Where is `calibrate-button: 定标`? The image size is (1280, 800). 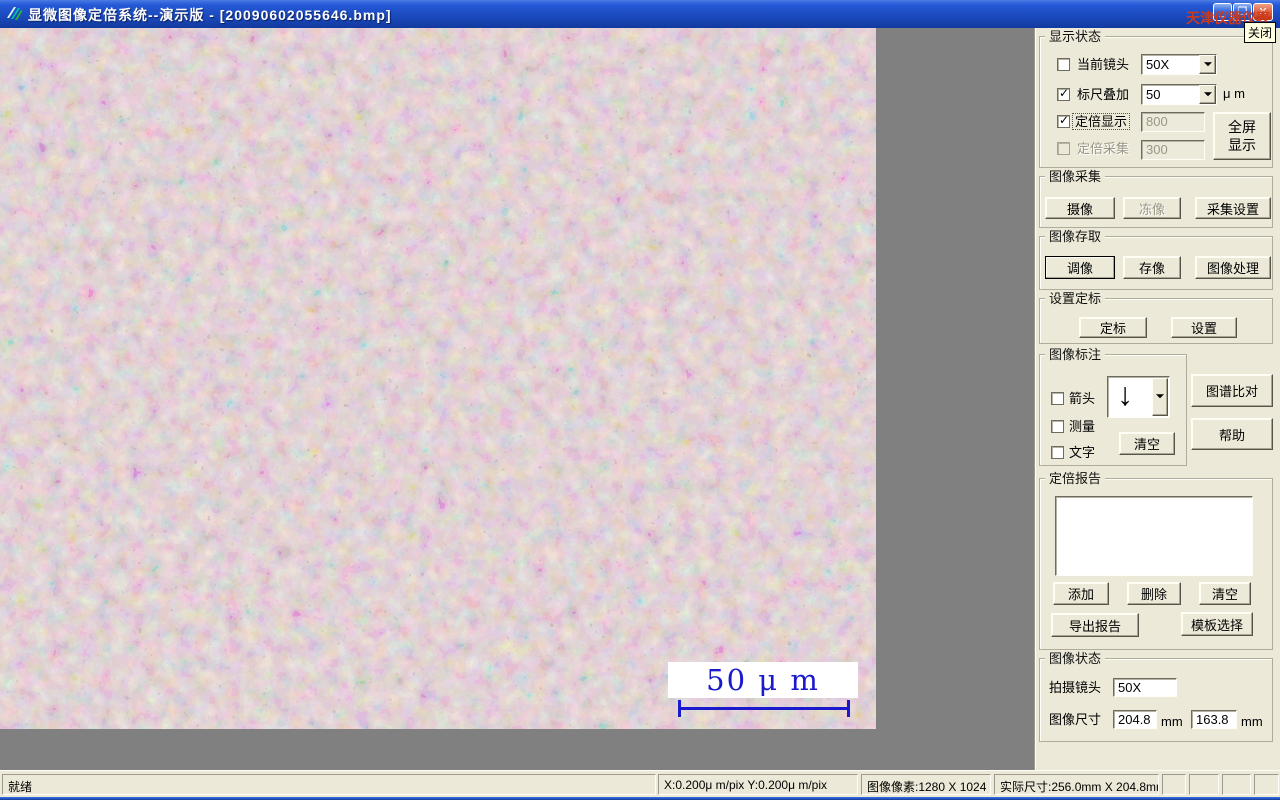
calibrate-button: 定标 is located at coordinates (1113, 327).